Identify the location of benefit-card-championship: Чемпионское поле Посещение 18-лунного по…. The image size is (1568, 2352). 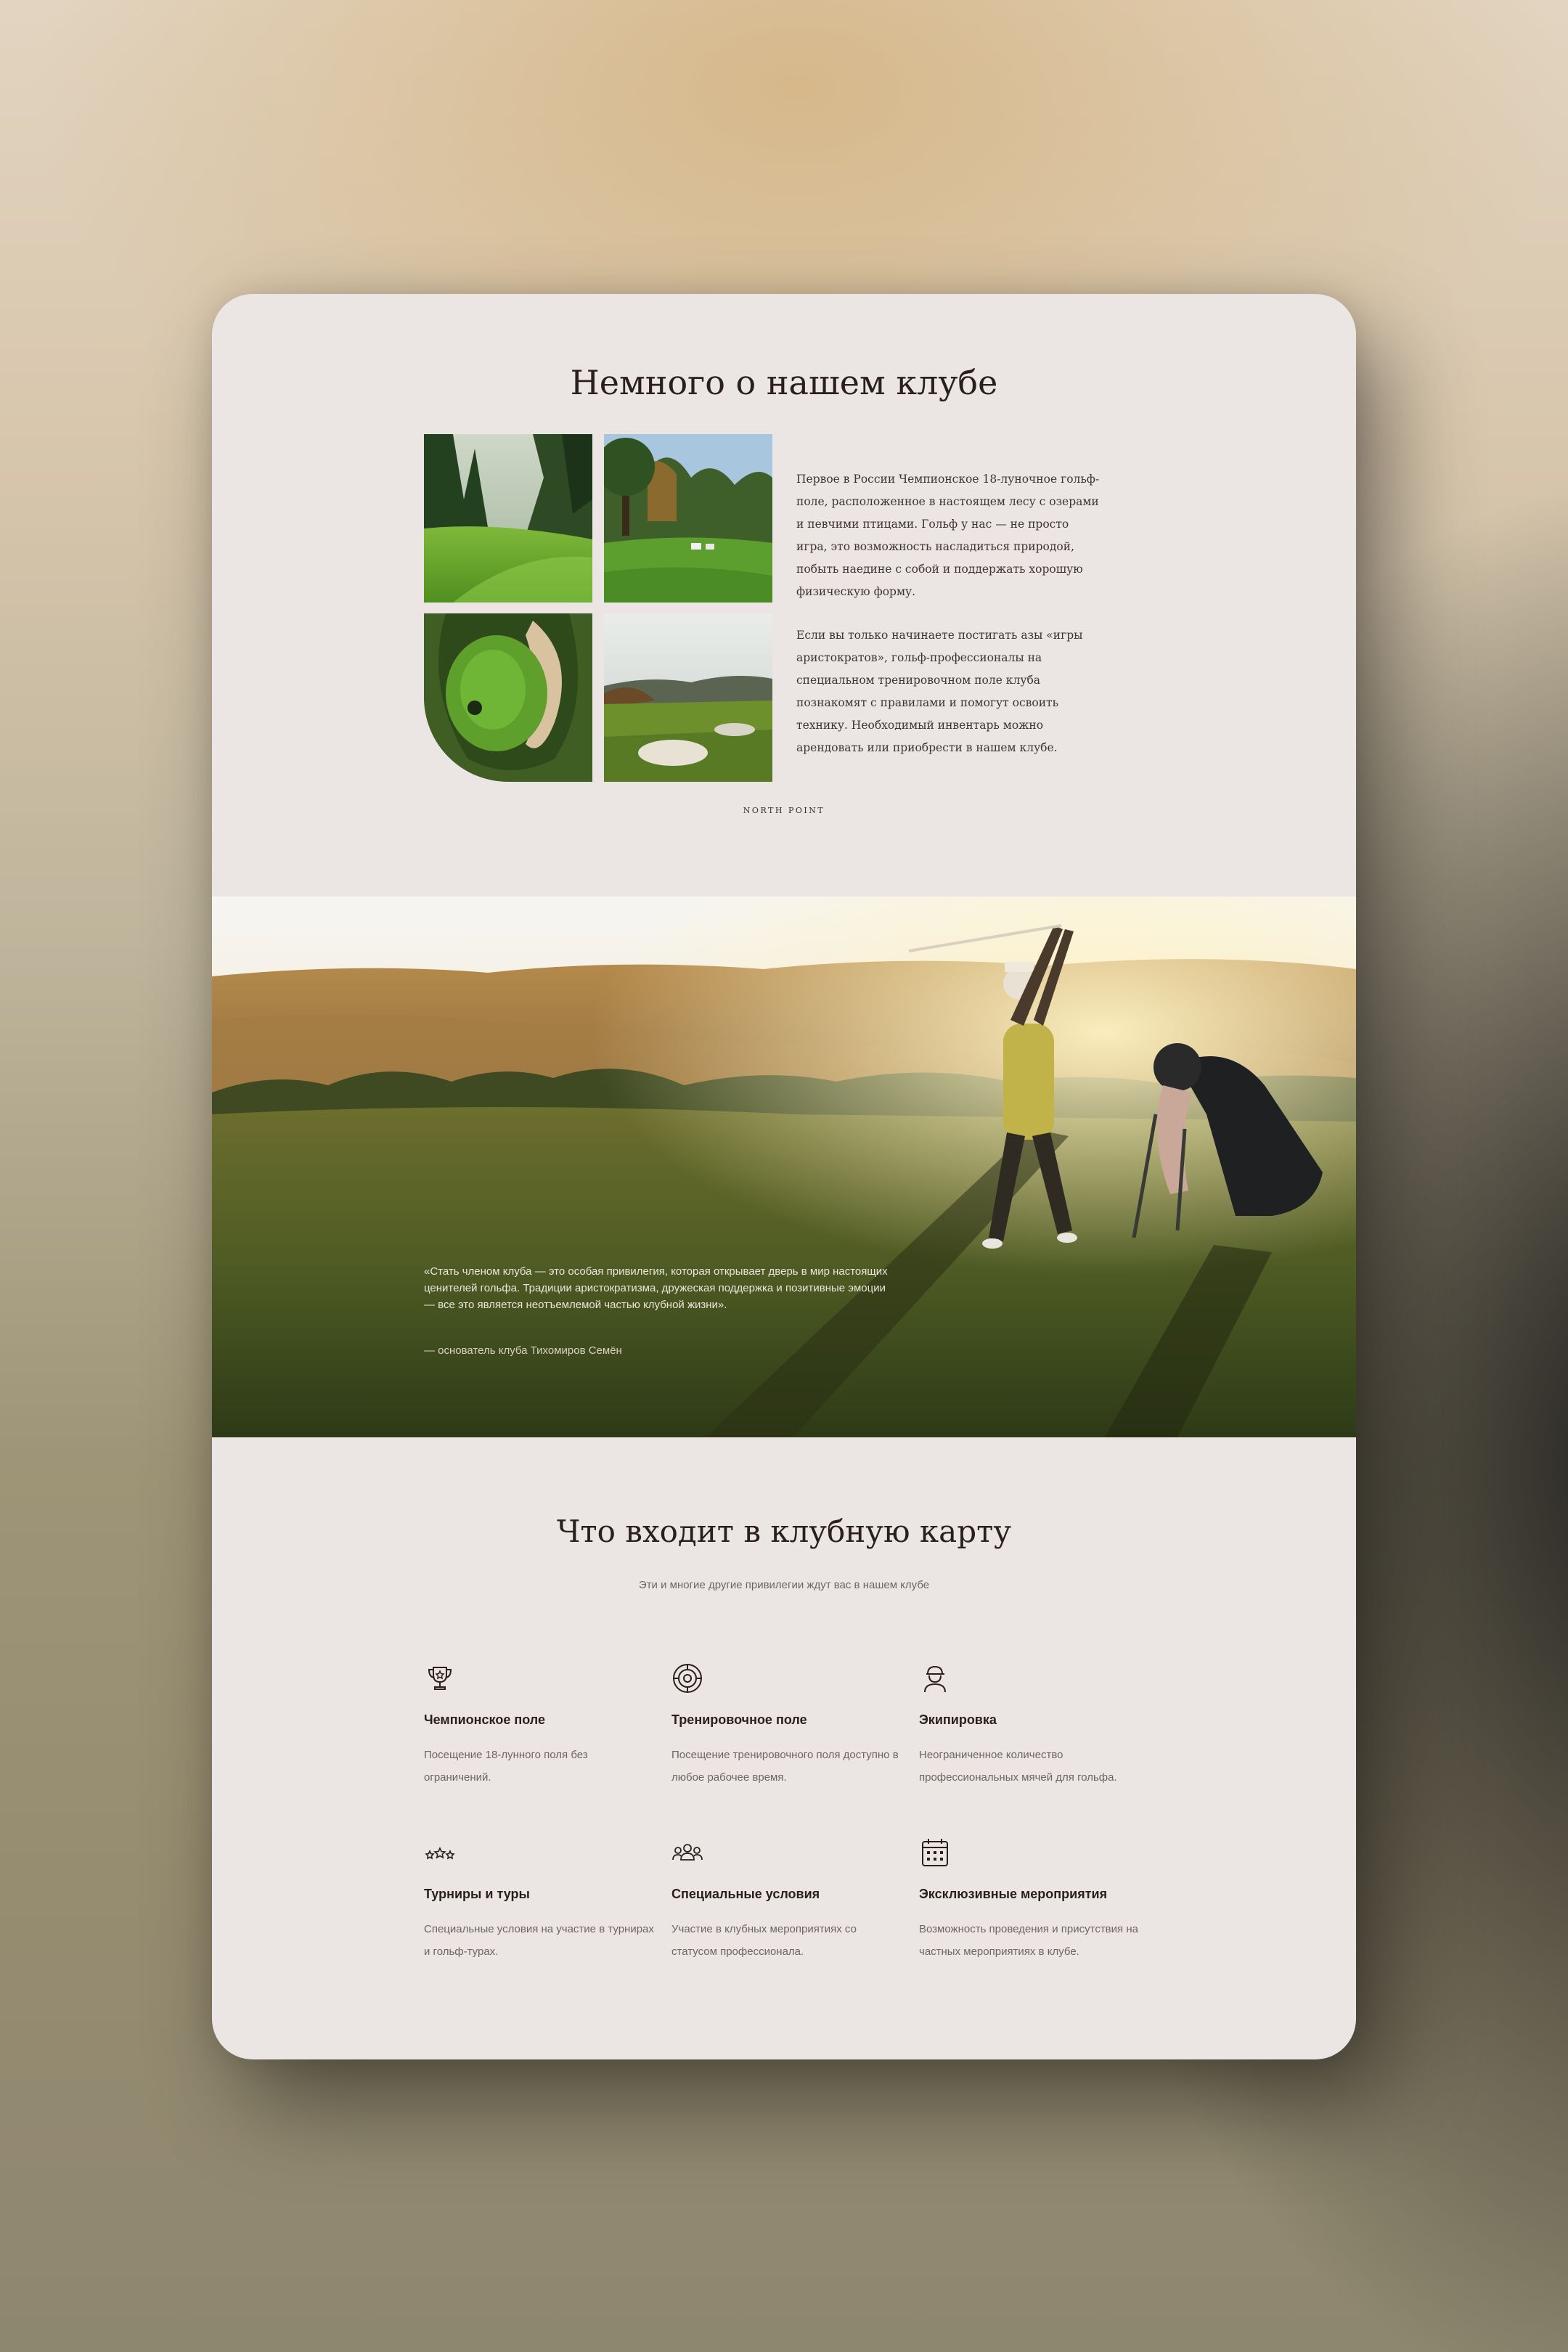
(540, 1726).